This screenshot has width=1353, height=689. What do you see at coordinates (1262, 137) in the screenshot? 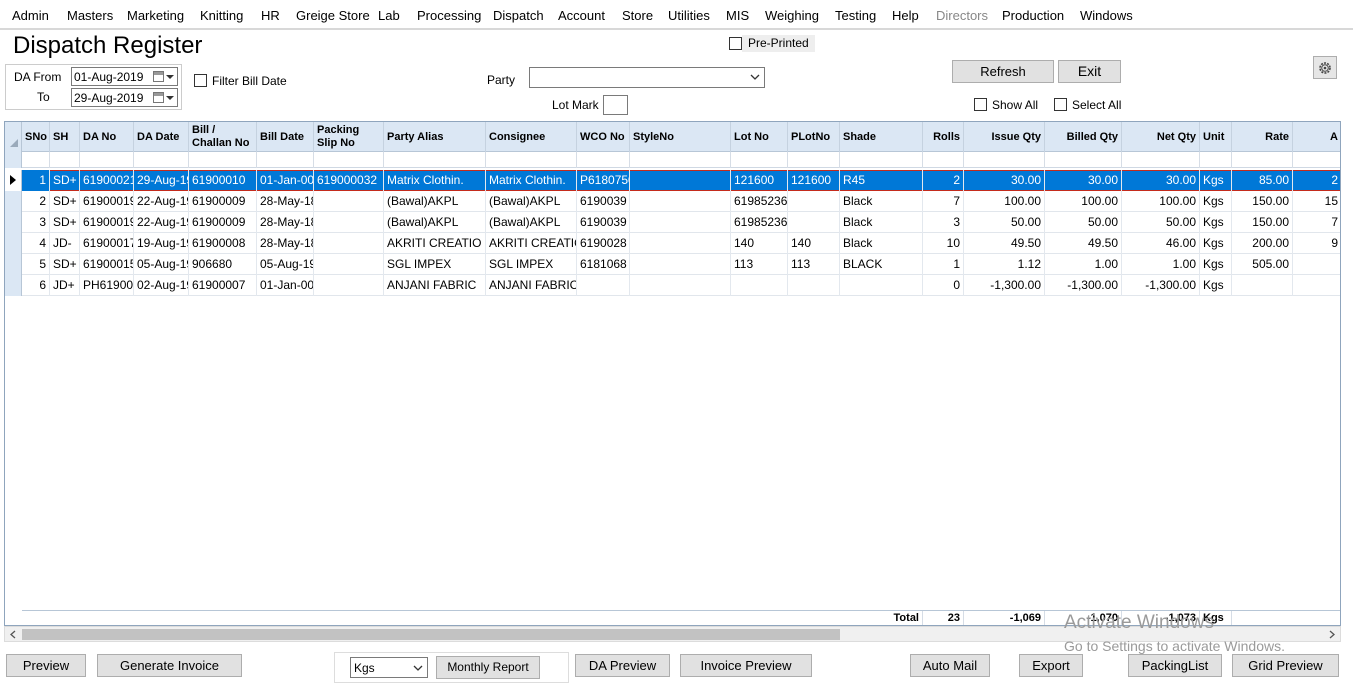
I see `column-header-rate: Rate` at bounding box center [1262, 137].